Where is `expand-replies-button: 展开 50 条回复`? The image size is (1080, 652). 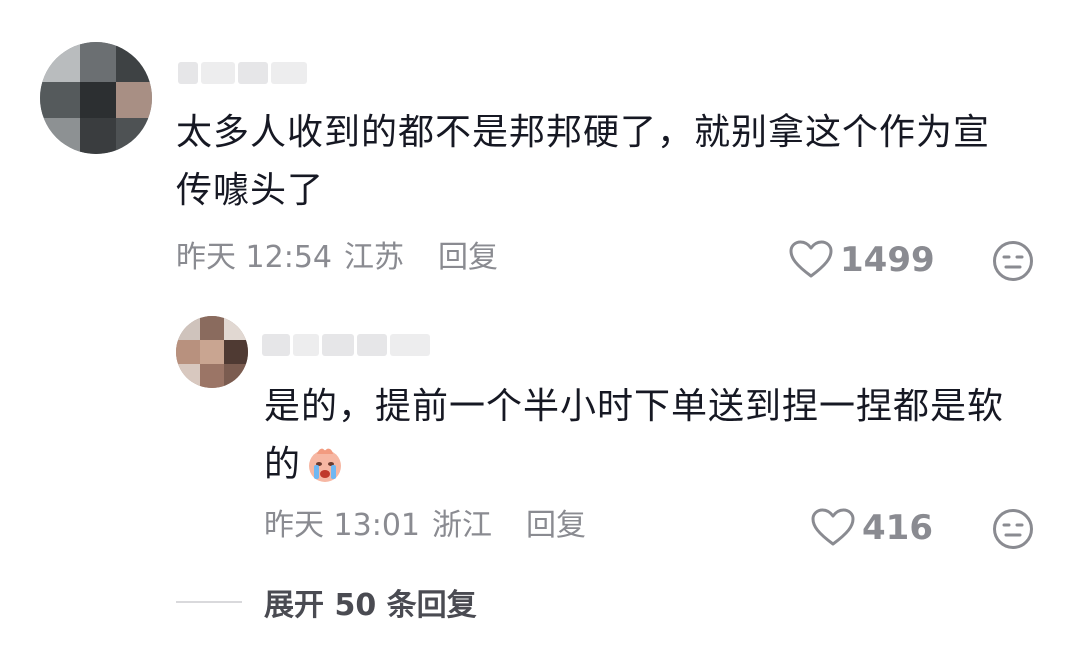
expand-replies-button: 展开 50 条回复 is located at coordinates (326, 602).